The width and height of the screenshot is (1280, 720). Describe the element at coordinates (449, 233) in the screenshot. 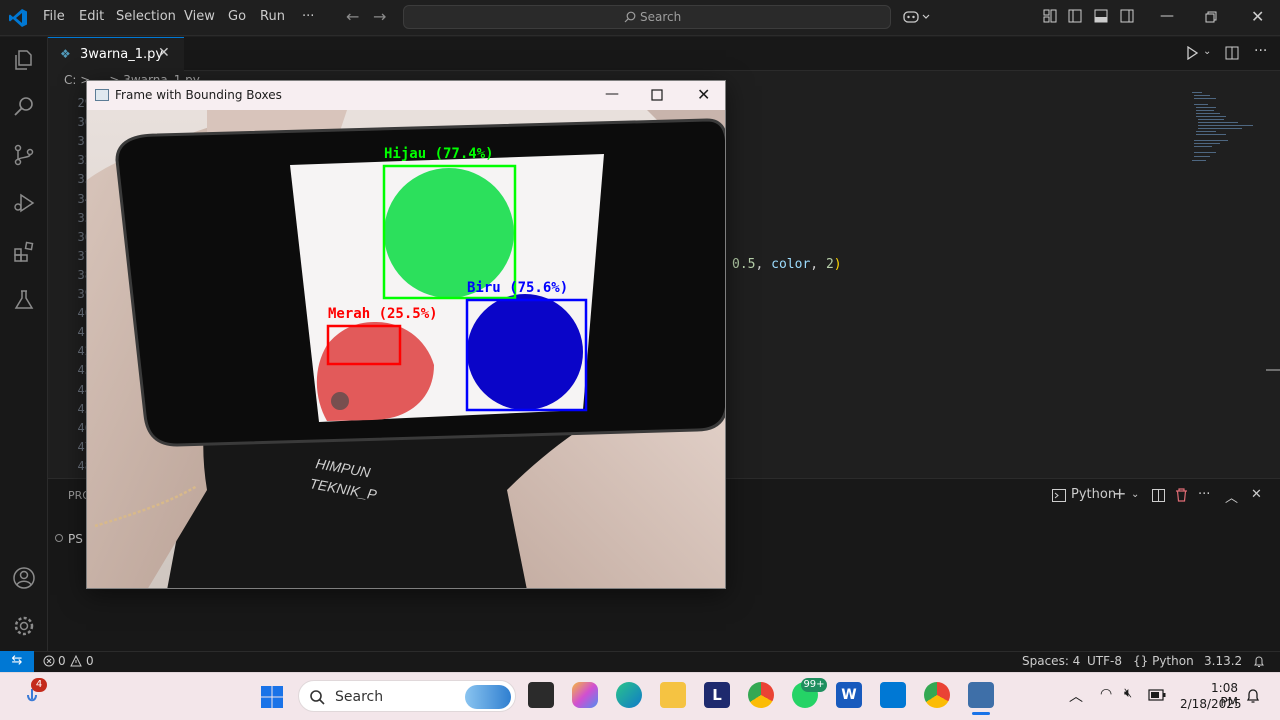

I see `green-circle` at that location.